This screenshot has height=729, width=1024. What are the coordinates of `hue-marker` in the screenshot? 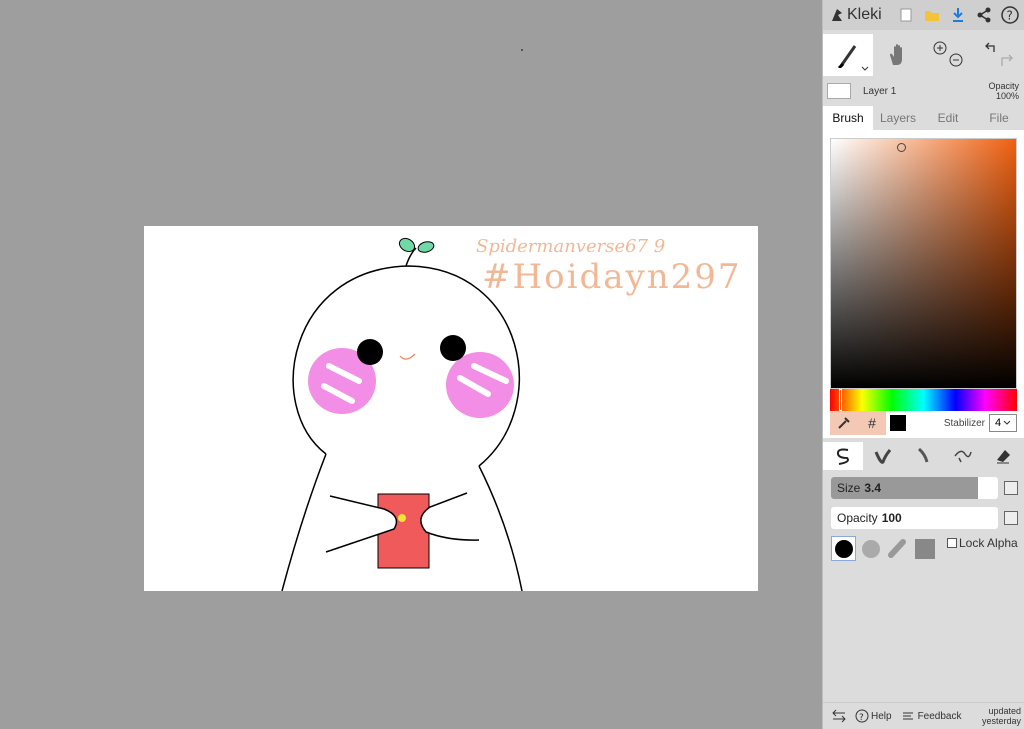 It's located at (840, 400).